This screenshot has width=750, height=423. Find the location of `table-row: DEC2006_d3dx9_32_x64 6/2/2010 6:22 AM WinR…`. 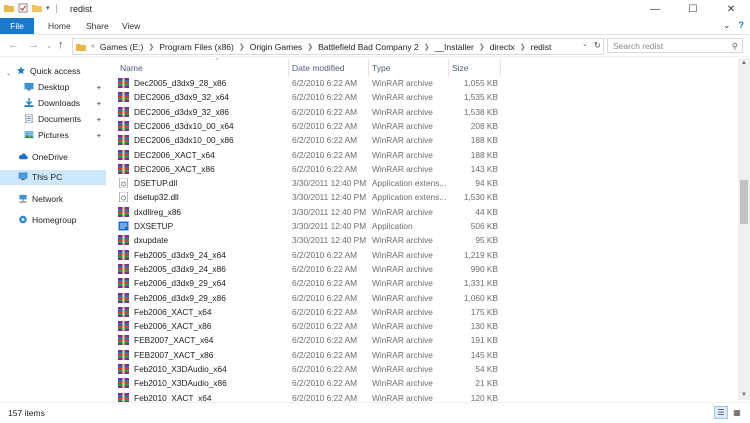

table-row: DEC2006_d3dx9_32_x64 6/2/2010 6:22 AM WinR… is located at coordinates (424, 97).